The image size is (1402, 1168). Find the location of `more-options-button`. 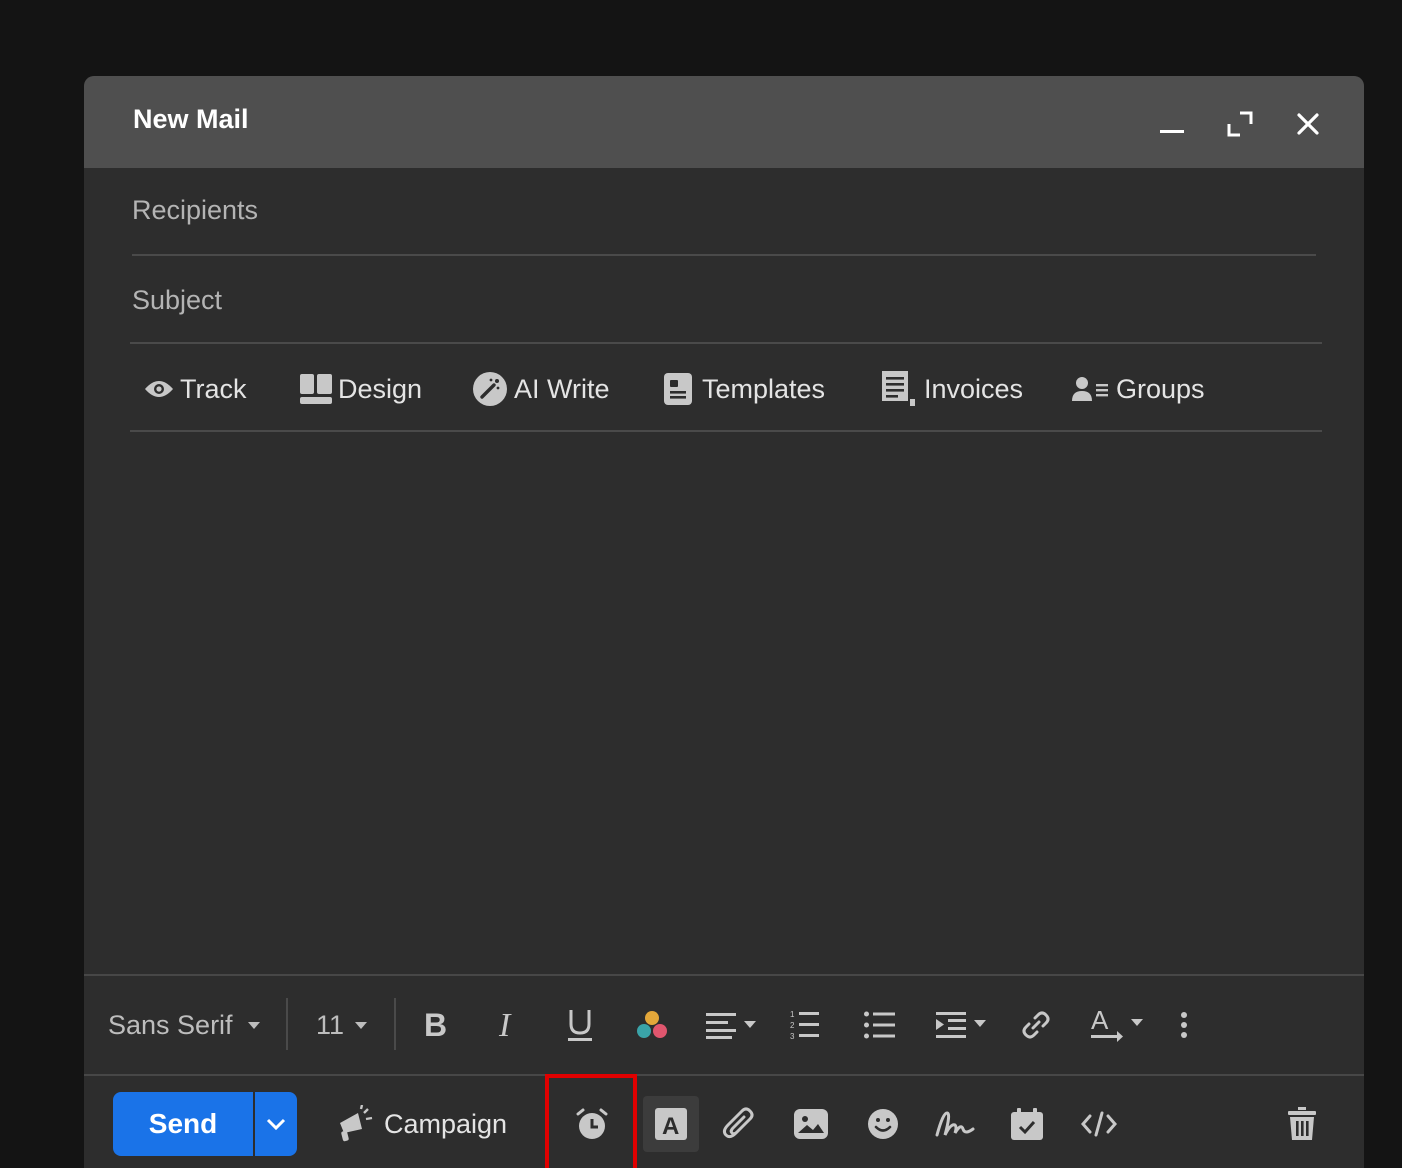

more-options-button is located at coordinates (1184, 1025).